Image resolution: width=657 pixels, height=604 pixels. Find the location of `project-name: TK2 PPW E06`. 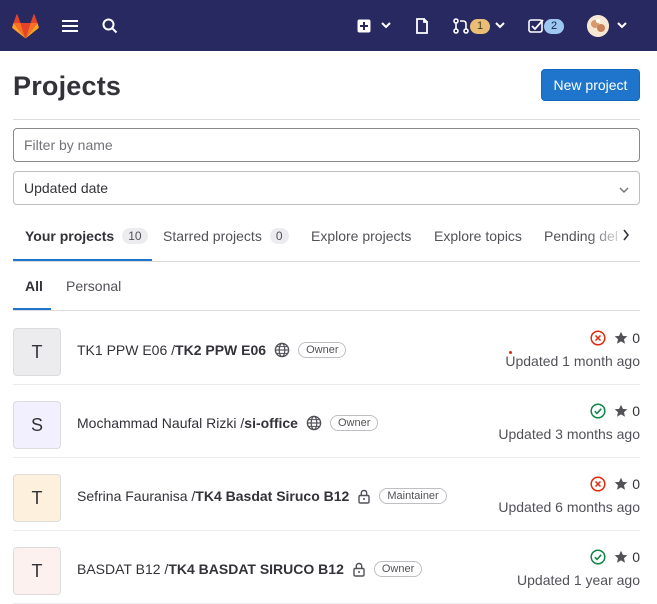

project-name: TK2 PPW E06 is located at coordinates (221, 350).